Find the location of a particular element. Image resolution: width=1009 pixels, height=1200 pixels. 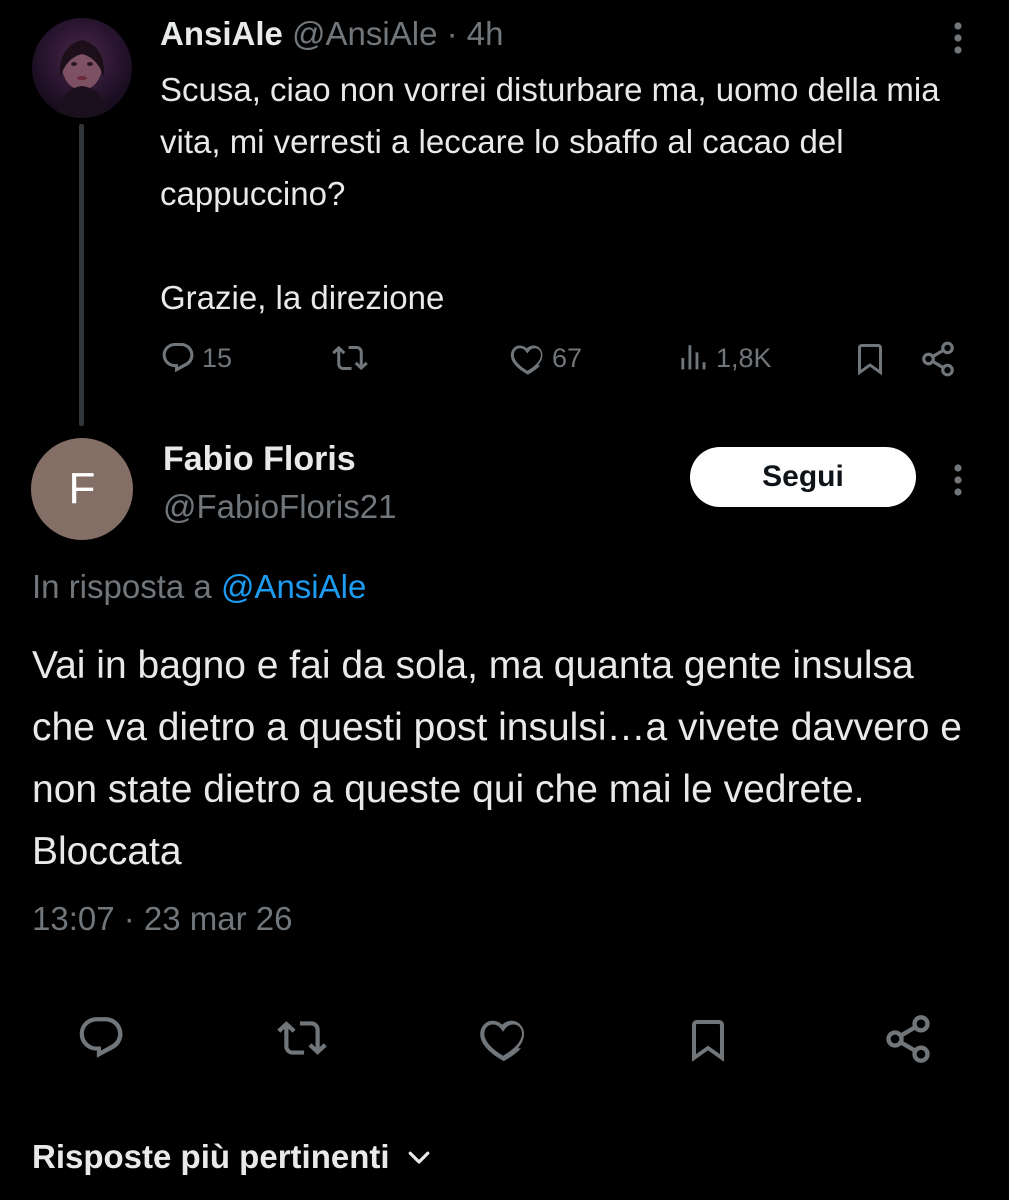

main-share-button is located at coordinates (908, 1039).